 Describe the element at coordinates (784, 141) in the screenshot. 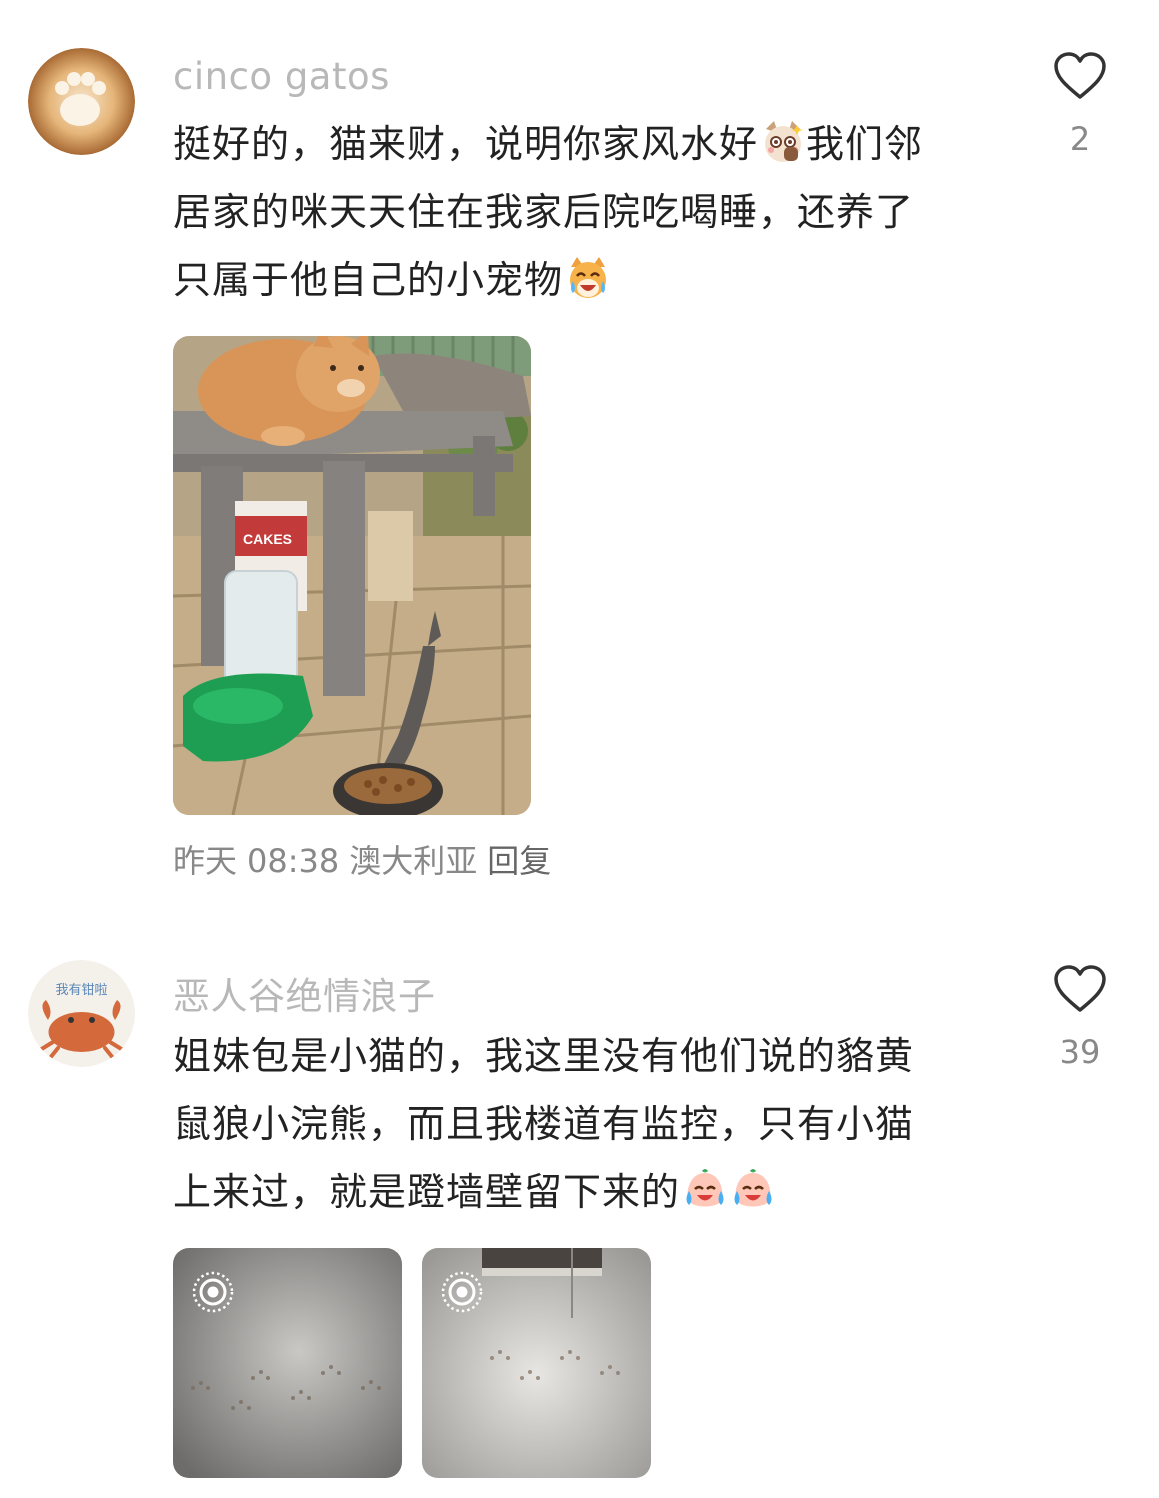

I see `cat-shy-emoji` at that location.